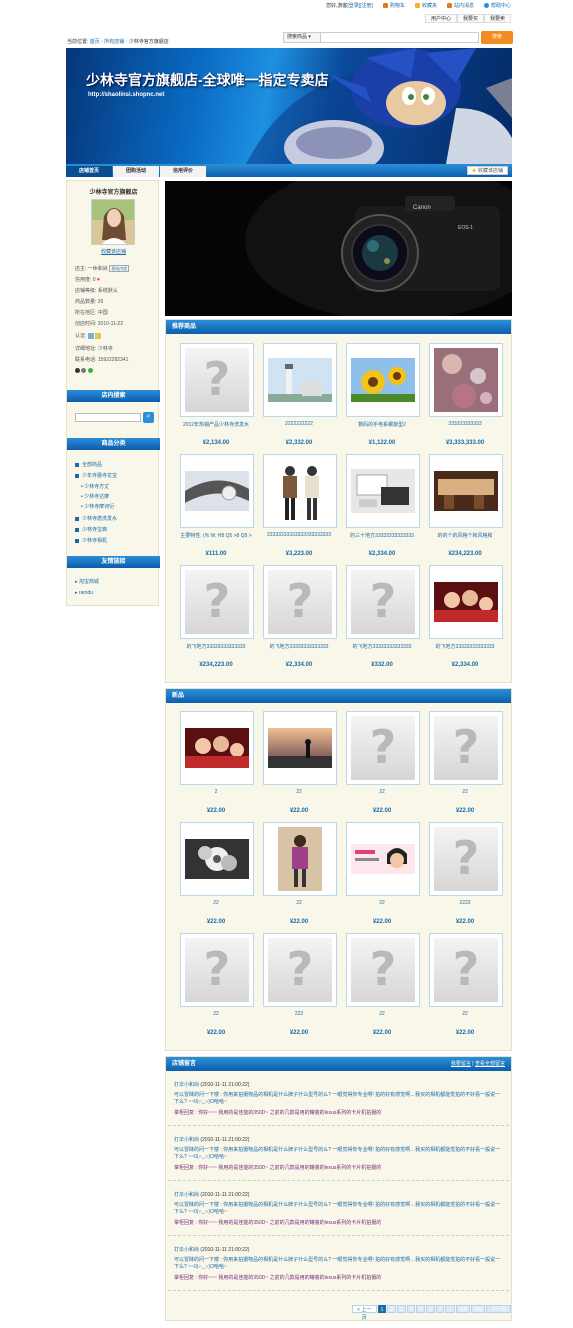 The height and width of the screenshot is (1328, 573). Describe the element at coordinates (113, 251) in the screenshot. I see `sidebar-favorite-link: 收藏该店铺` at that location.